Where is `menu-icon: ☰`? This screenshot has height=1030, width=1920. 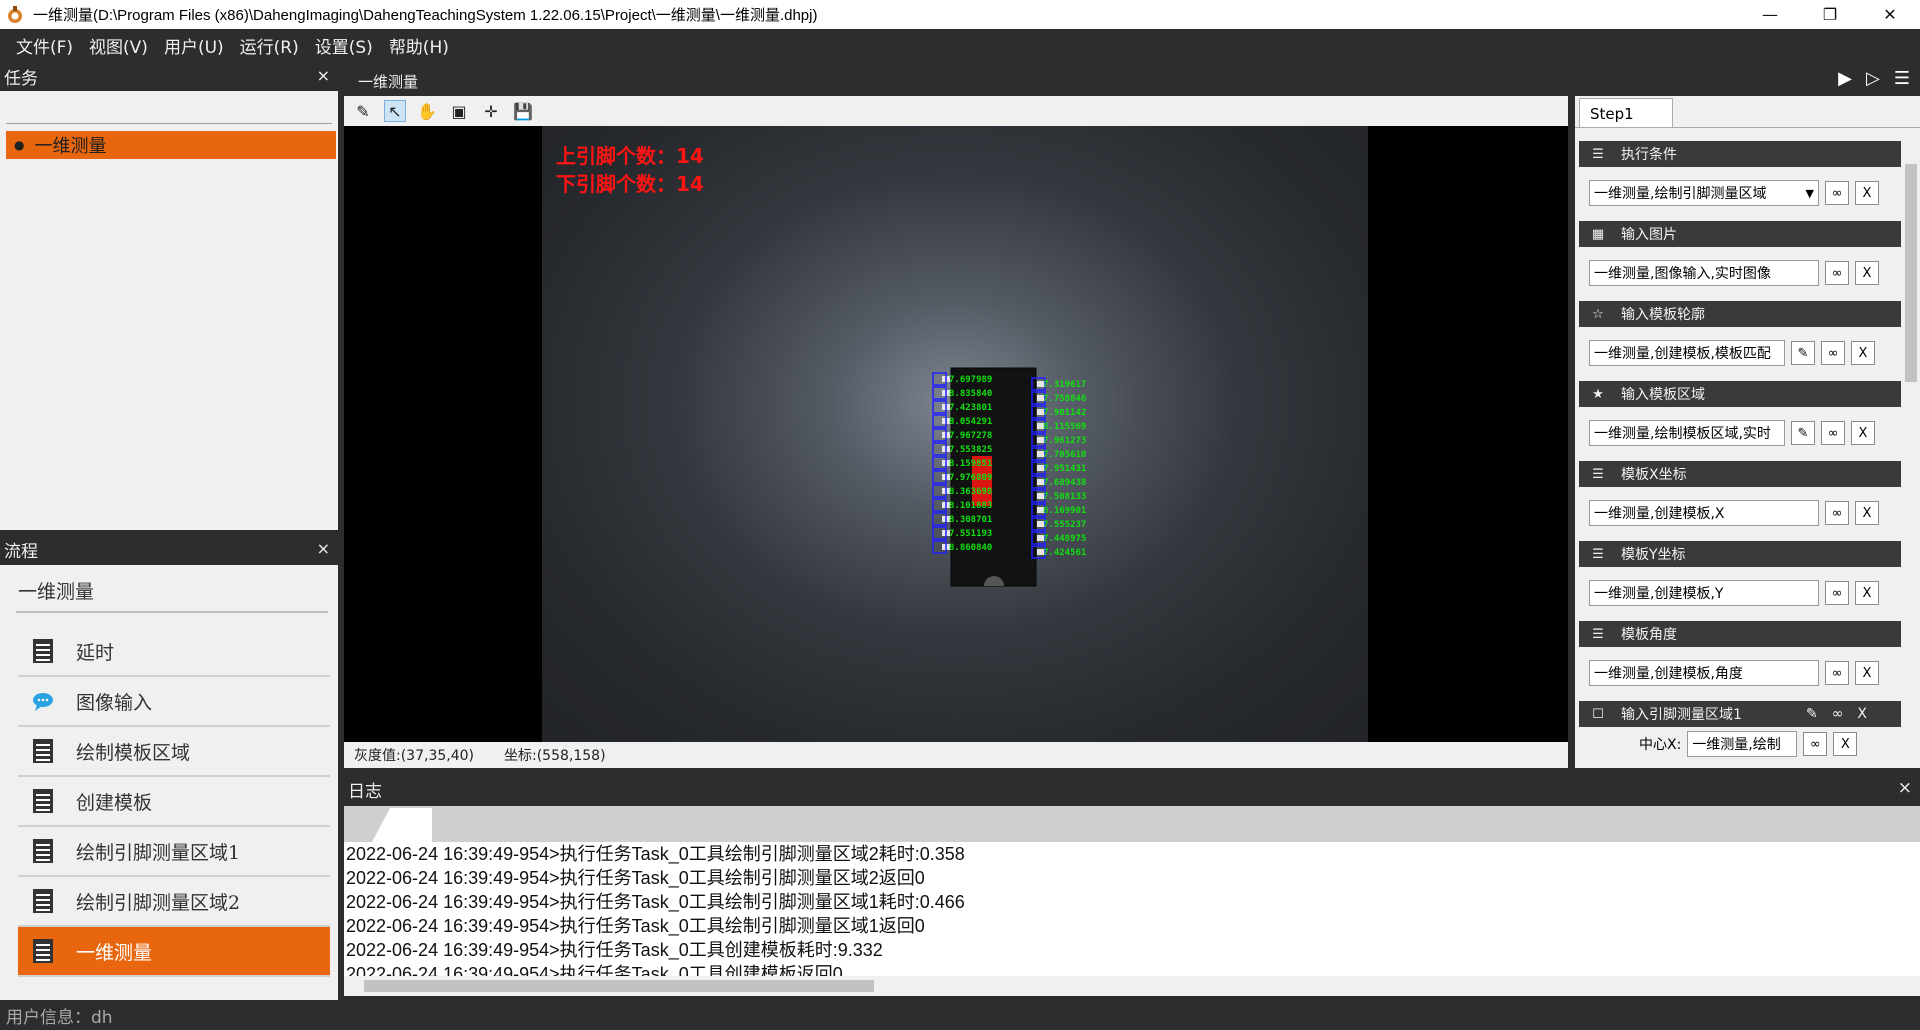 menu-icon: ☰ is located at coordinates (1902, 78).